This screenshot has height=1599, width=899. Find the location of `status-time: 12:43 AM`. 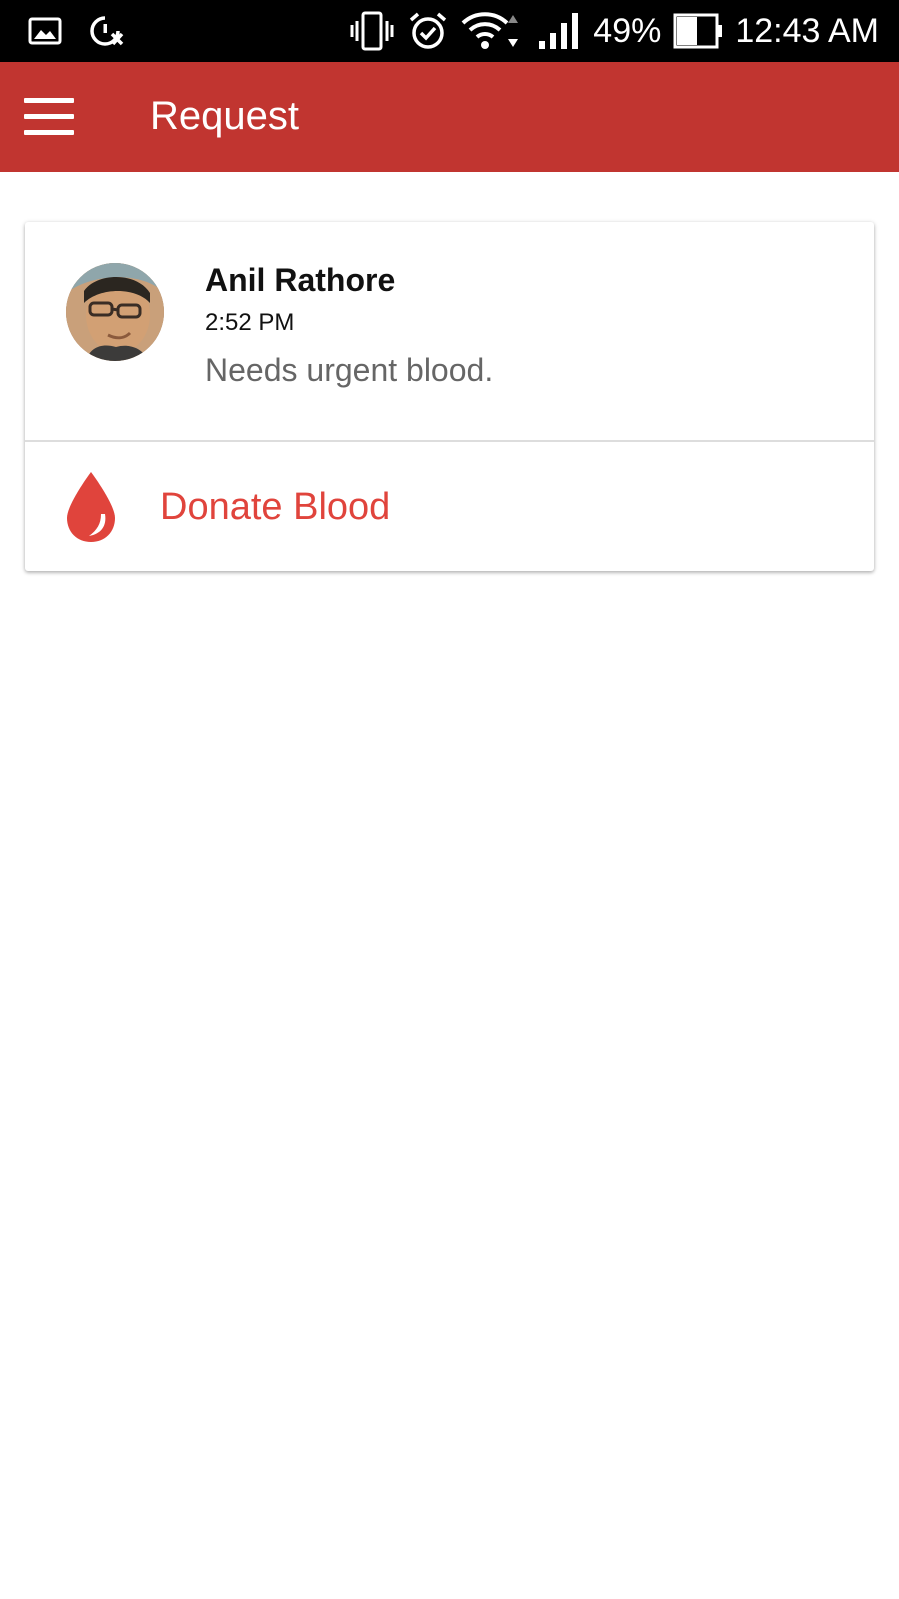

status-time: 12:43 AM is located at coordinates (807, 31).